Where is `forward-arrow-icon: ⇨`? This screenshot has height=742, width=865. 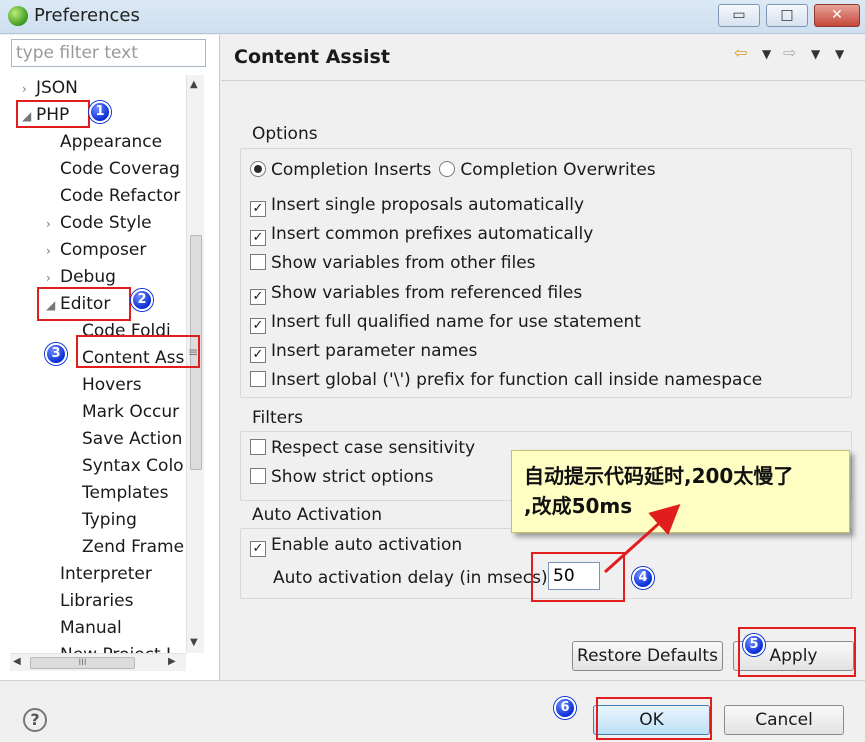 forward-arrow-icon: ⇨ is located at coordinates (789, 52).